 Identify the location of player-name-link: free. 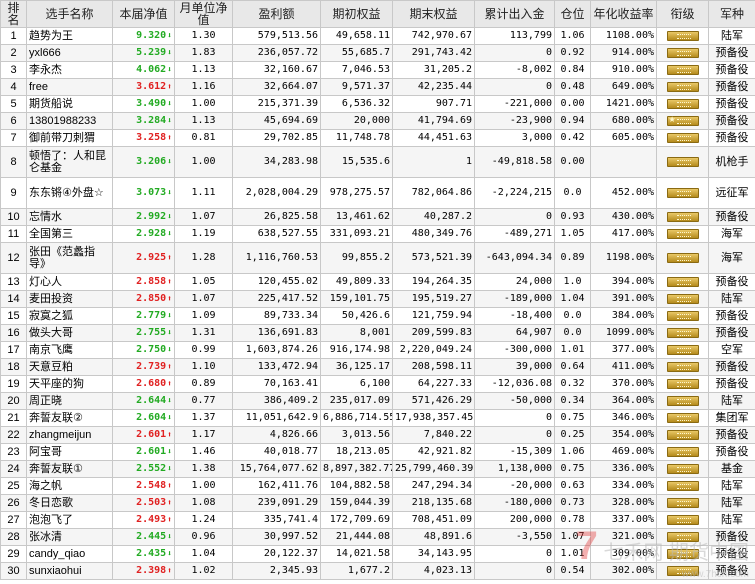
(69, 87).